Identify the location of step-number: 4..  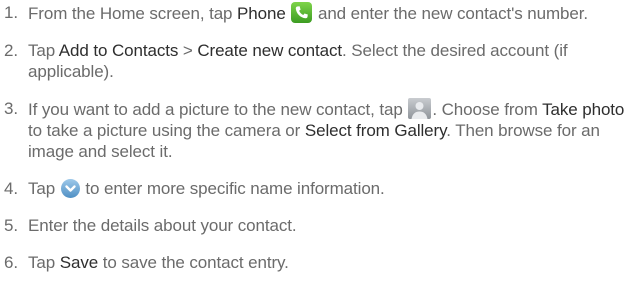
(11, 188).